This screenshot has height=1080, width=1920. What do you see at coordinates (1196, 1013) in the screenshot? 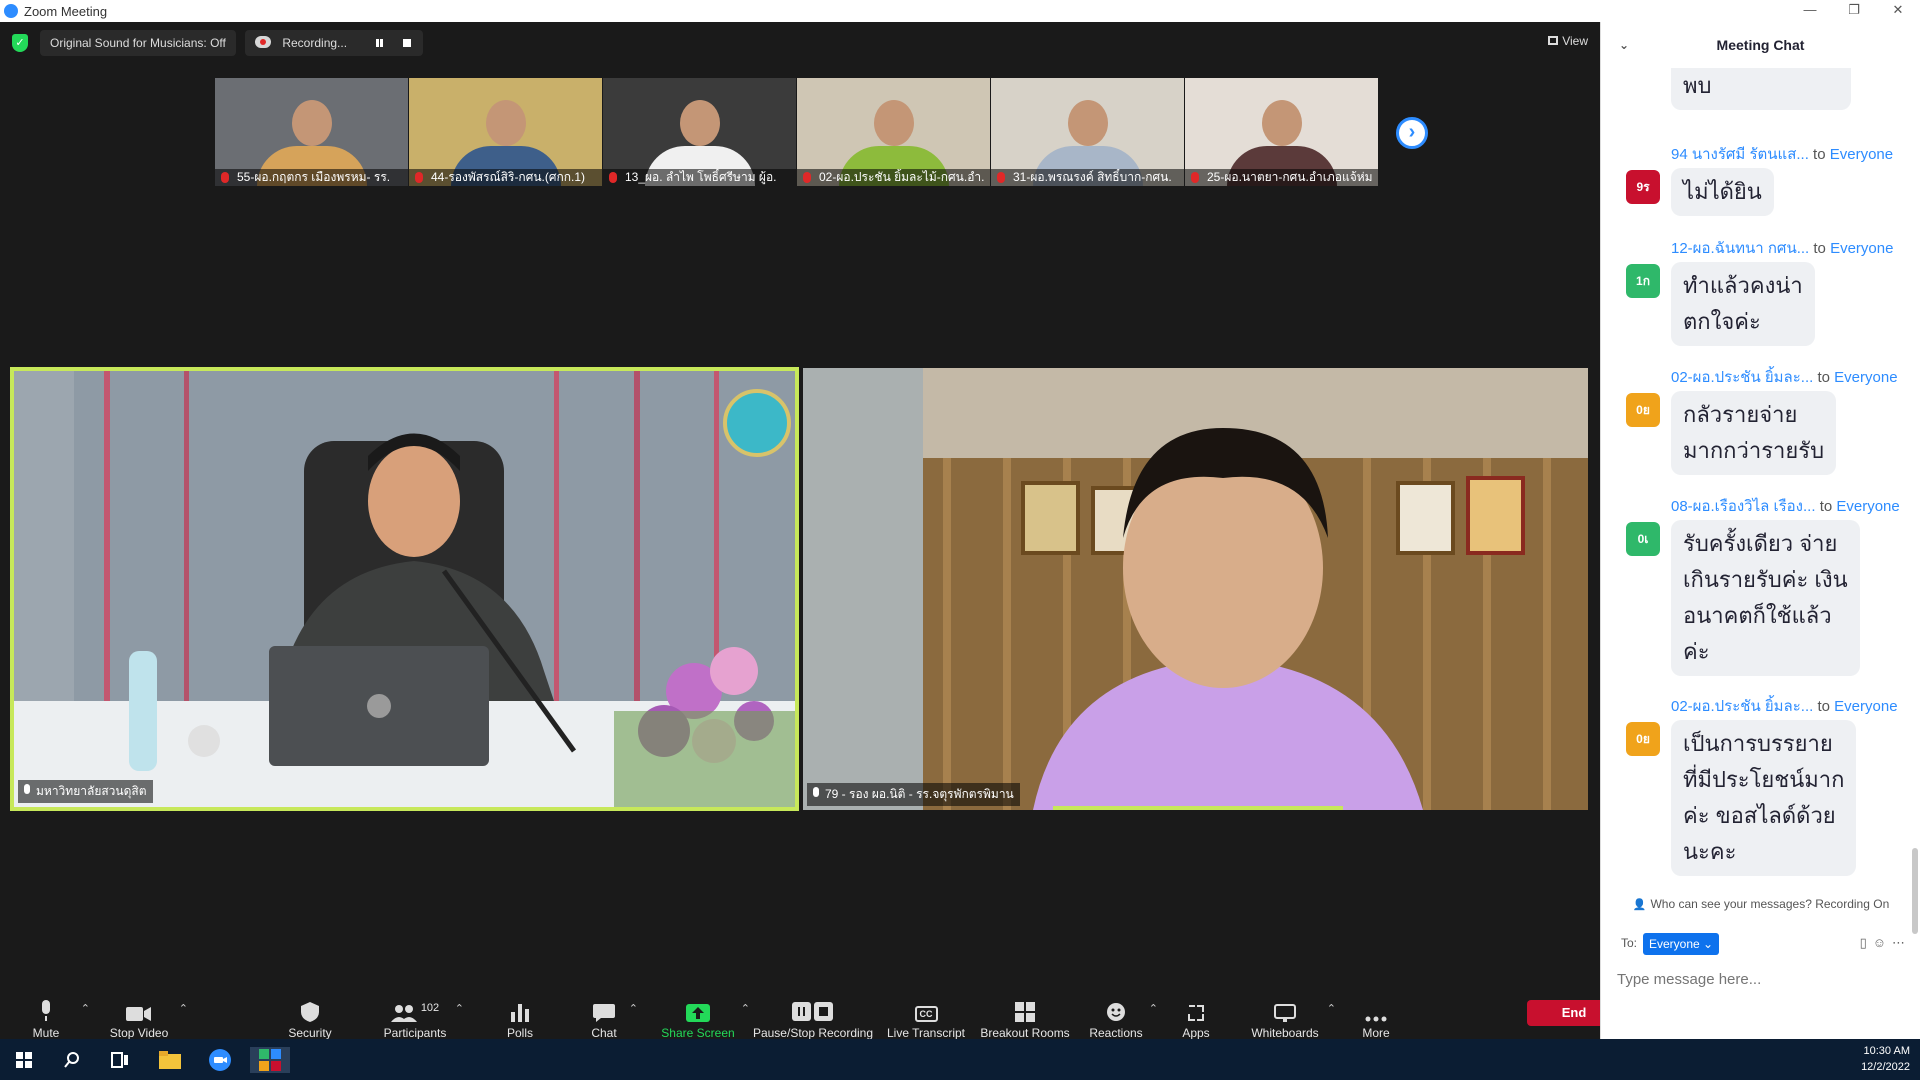
I see `apps-icon` at bounding box center [1196, 1013].